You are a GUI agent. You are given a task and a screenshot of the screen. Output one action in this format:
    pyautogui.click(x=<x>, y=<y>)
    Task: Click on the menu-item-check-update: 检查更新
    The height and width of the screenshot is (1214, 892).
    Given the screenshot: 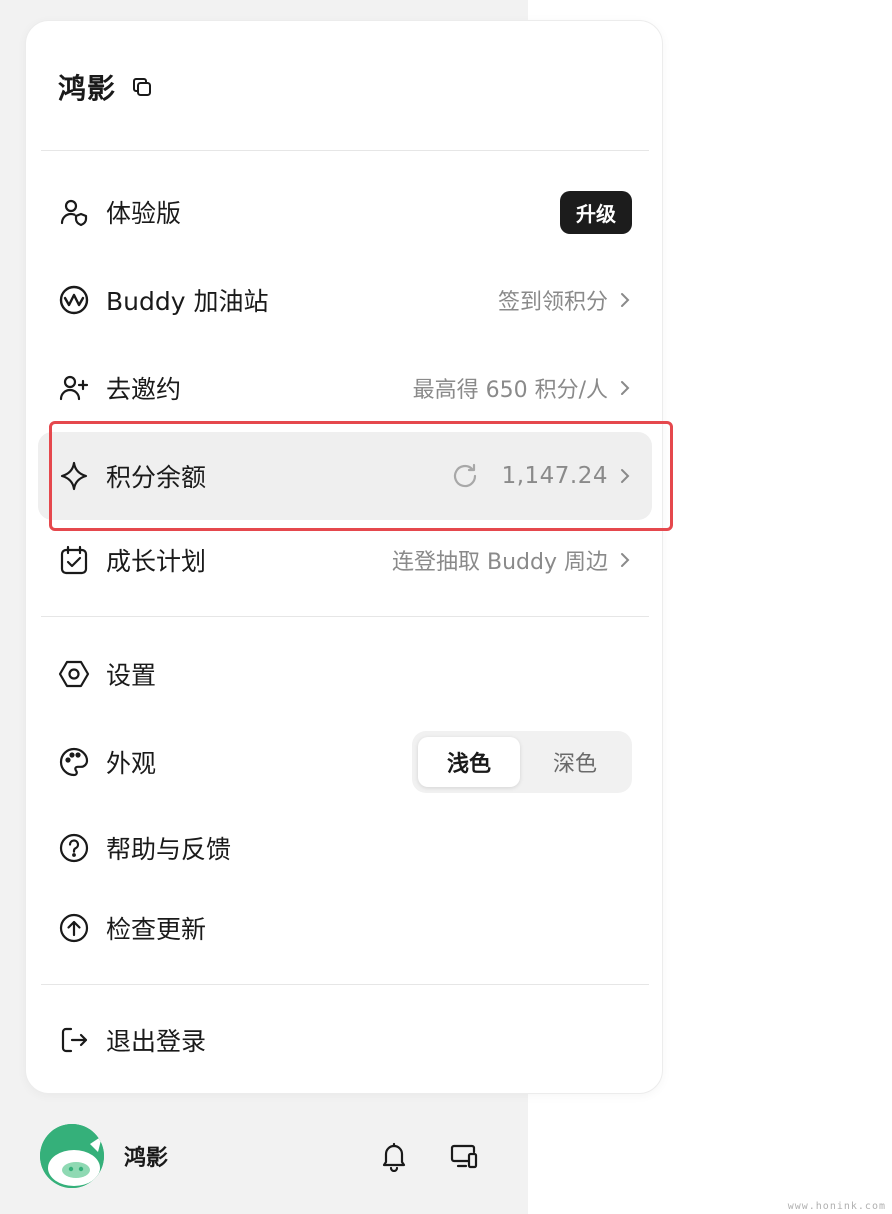 What is the action you would take?
    pyautogui.click(x=345, y=928)
    